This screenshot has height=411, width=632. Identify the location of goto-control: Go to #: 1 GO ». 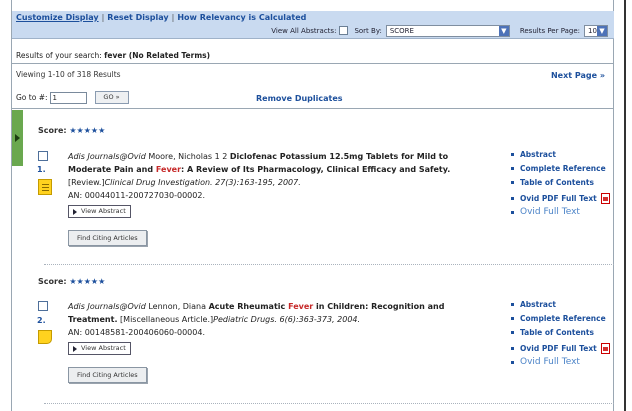
(72, 97).